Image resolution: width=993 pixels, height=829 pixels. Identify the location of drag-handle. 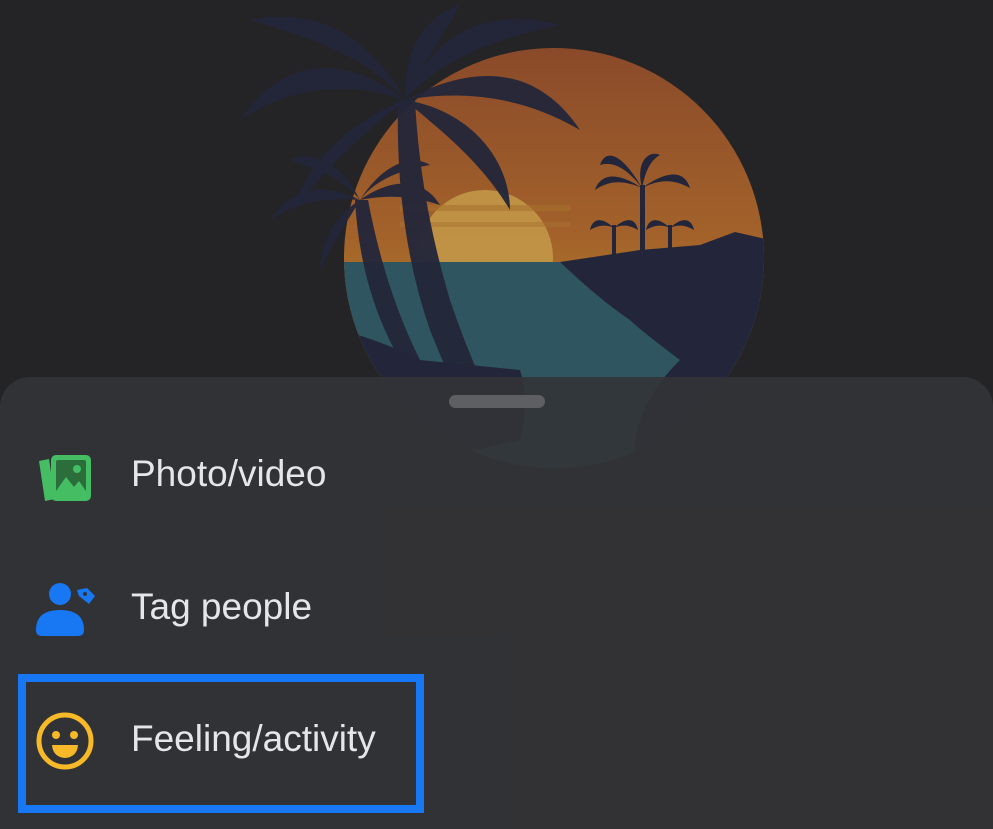
(497, 401).